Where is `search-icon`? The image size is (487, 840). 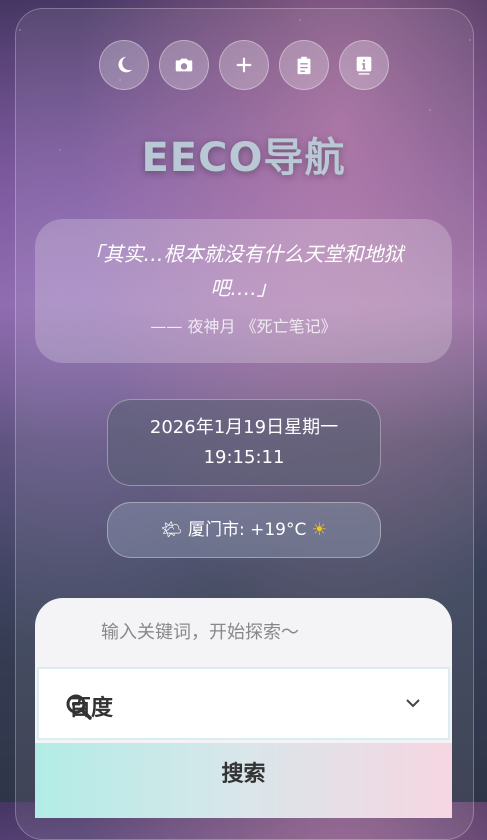 search-icon is located at coordinates (79, 707).